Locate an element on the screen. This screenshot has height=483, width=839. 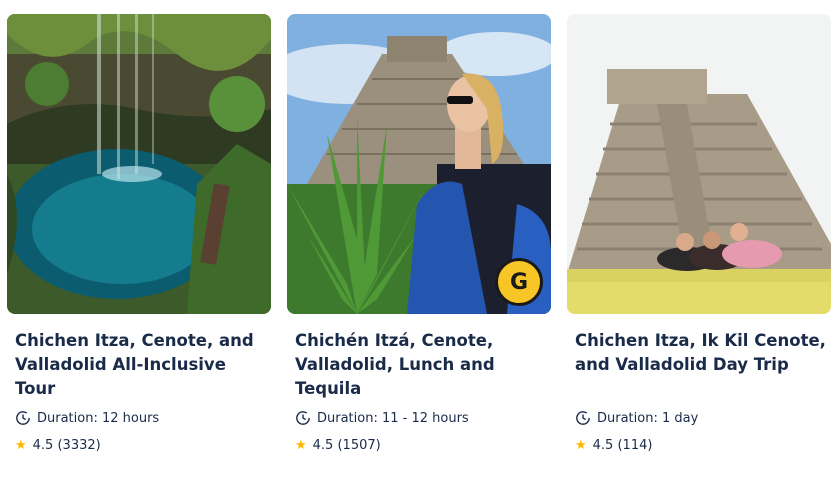
duration-info: Duration: 1 day is located at coordinates (636, 418).